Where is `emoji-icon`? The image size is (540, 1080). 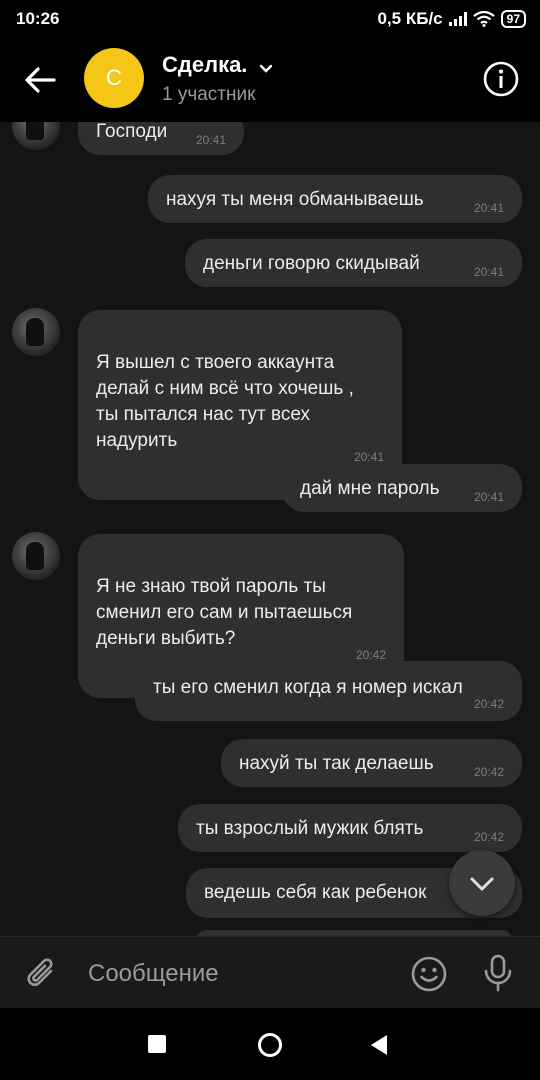 emoji-icon is located at coordinates (429, 974).